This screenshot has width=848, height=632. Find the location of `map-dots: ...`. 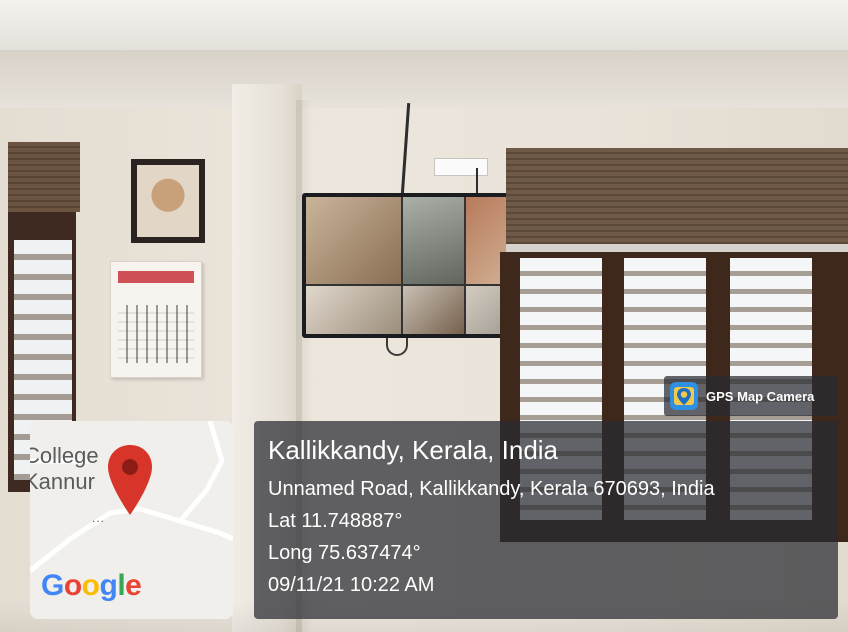

map-dots: ... is located at coordinates (99, 518).